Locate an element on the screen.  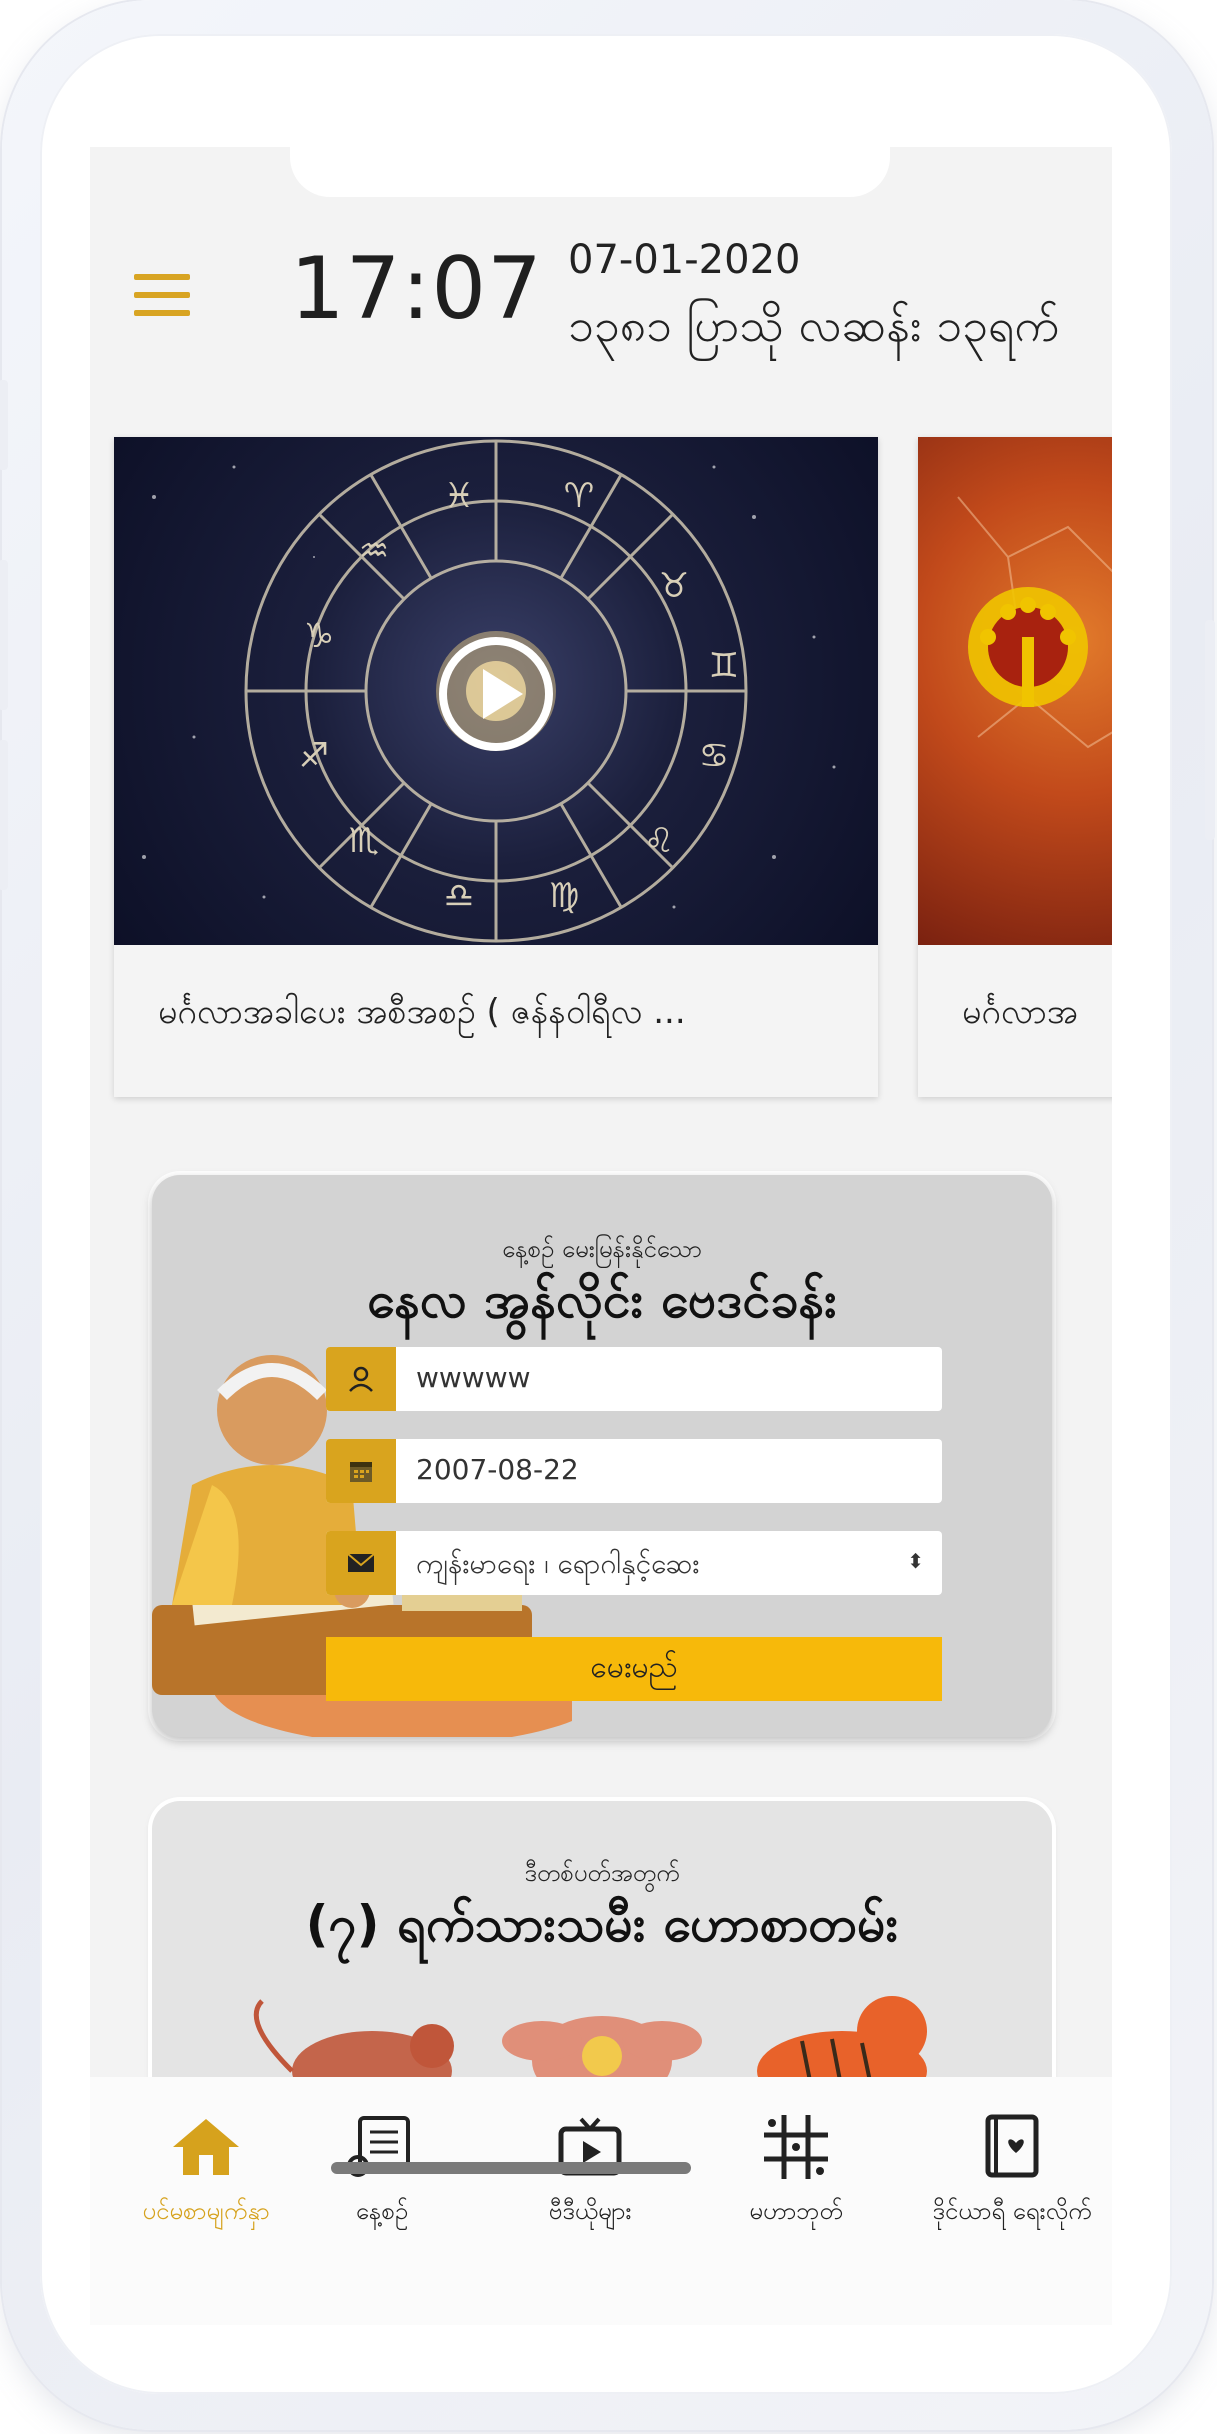
topic-select: ကျန်းမာရေး ၊ ရောဂါနှင့်ဆေး ⬍ is located at coordinates (634, 1563).